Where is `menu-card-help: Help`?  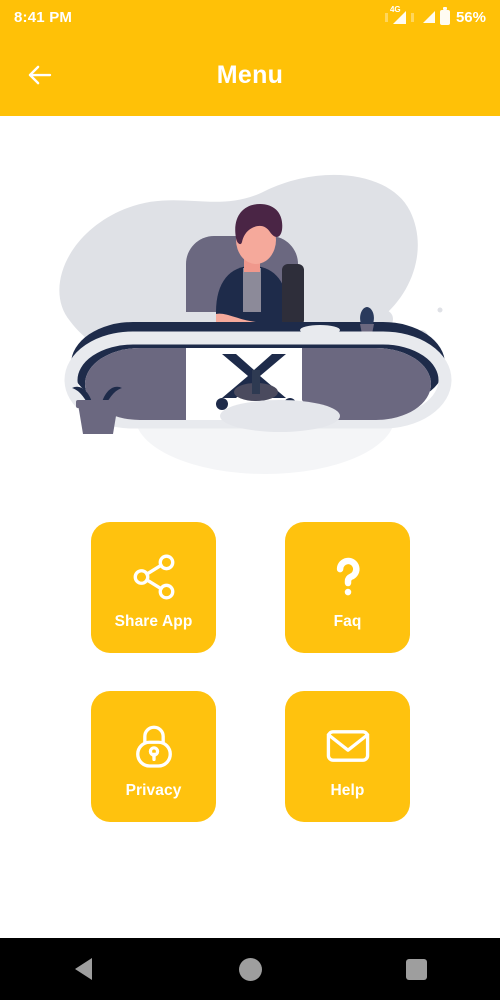
menu-card-help: Help is located at coordinates (347, 756).